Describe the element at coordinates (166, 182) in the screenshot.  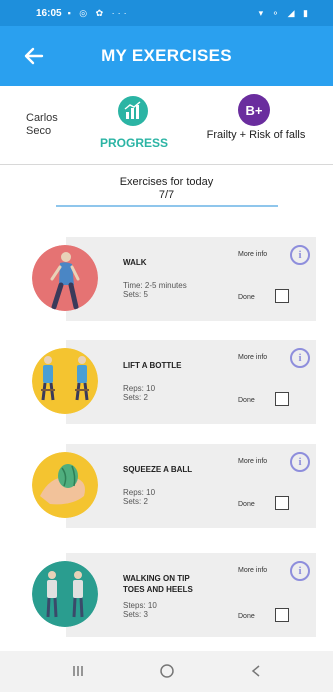
I see `today-label: Exercises for today` at that location.